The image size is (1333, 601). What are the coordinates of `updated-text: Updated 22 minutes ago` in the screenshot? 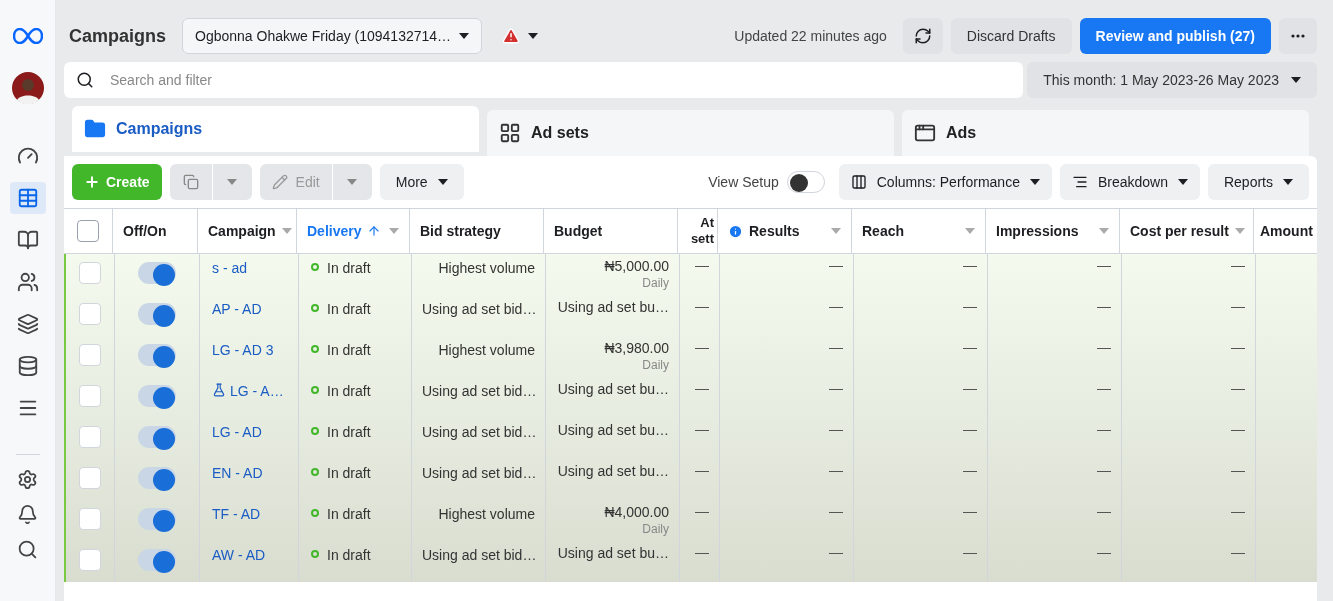 It's located at (810, 36).